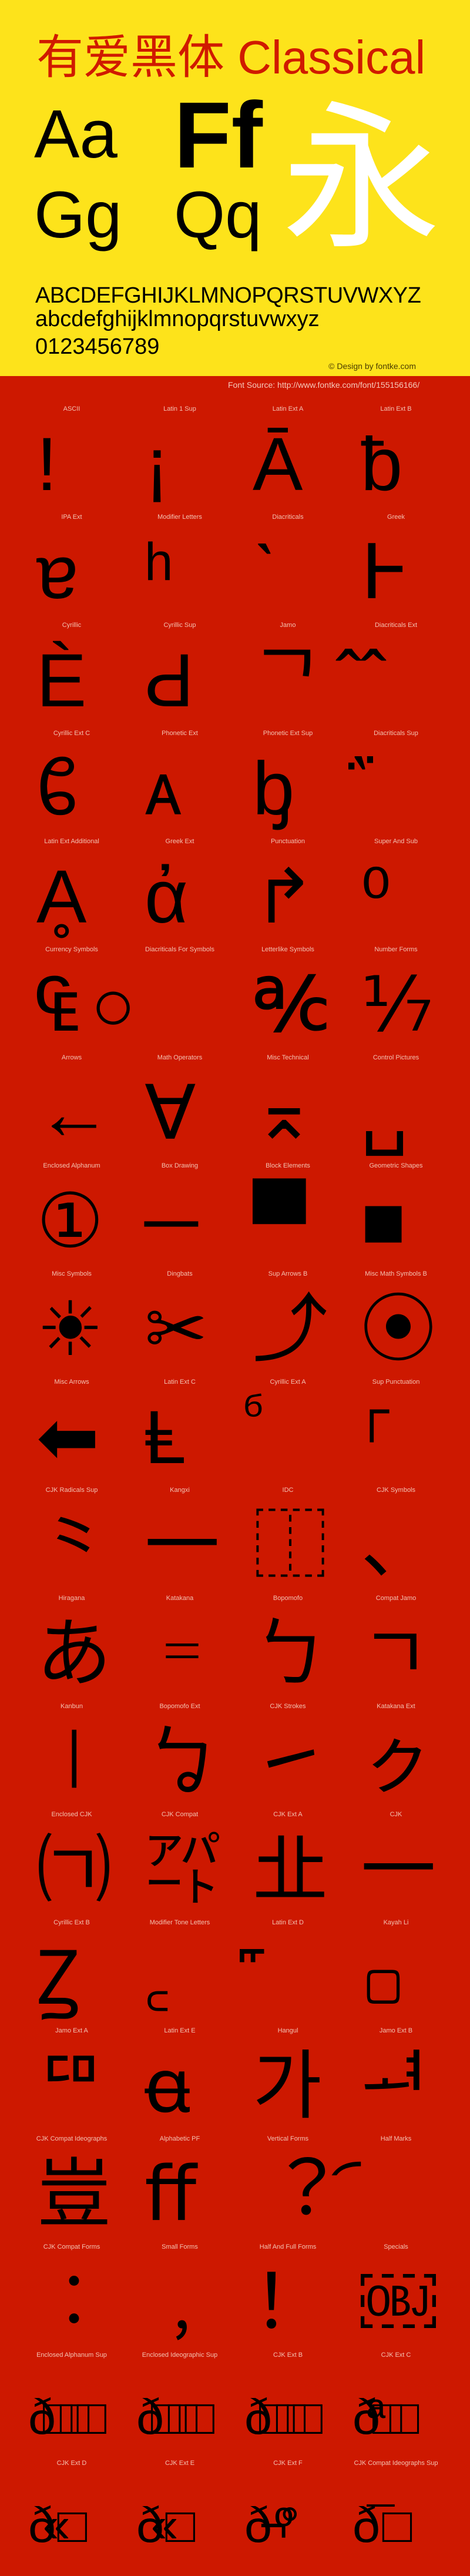 This screenshot has height=2576, width=470. Describe the element at coordinates (180, 1968) in the screenshot. I see `block-cell: Modifier Tone Letters ꜀` at that location.